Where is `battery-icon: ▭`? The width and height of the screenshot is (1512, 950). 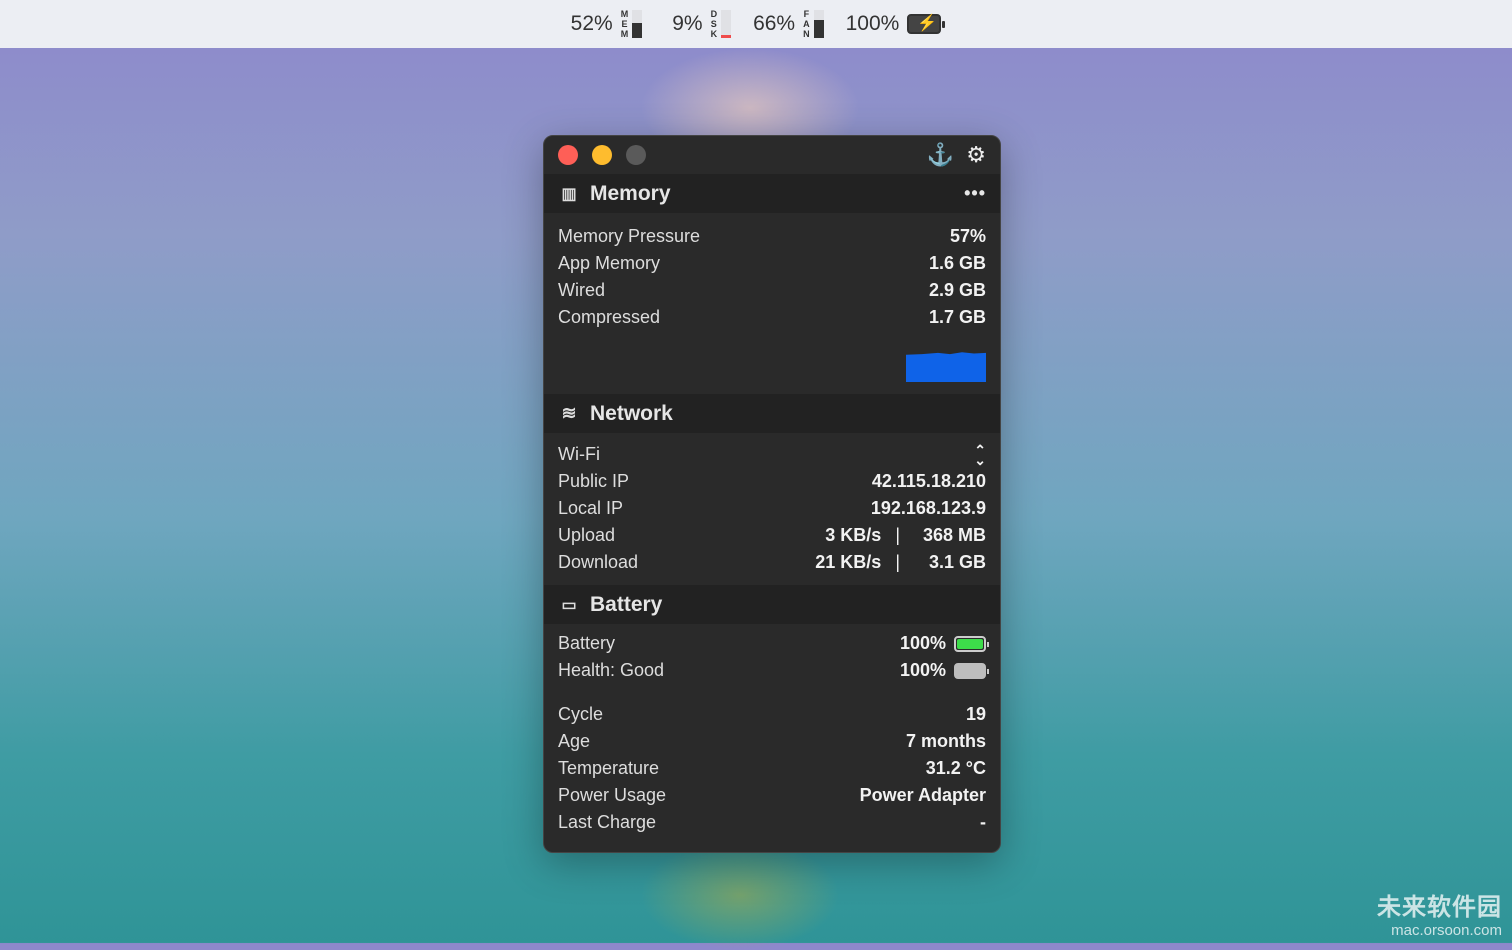 battery-icon: ▭ is located at coordinates (569, 605).